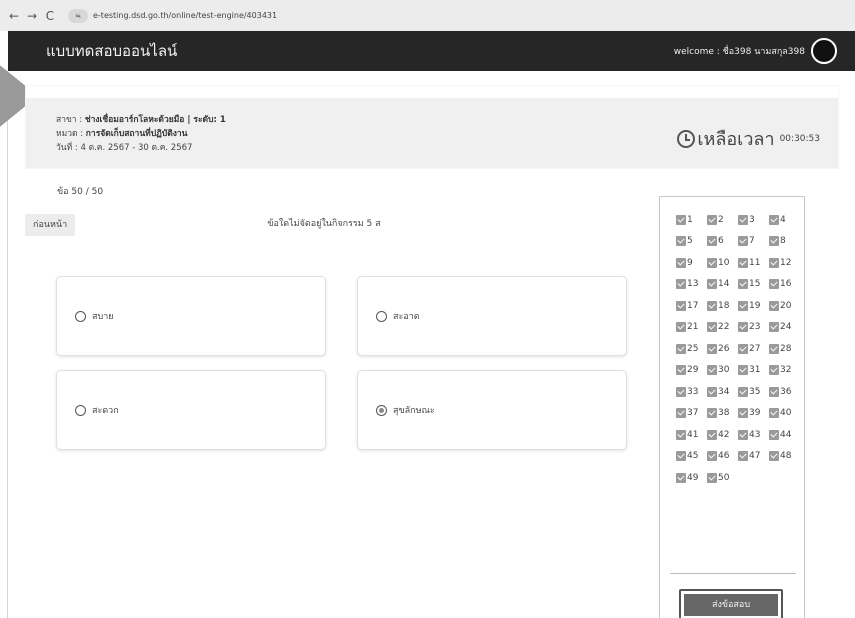 Image resolution: width=855 pixels, height=618 pixels. I want to click on question-number: 48, so click(786, 456).